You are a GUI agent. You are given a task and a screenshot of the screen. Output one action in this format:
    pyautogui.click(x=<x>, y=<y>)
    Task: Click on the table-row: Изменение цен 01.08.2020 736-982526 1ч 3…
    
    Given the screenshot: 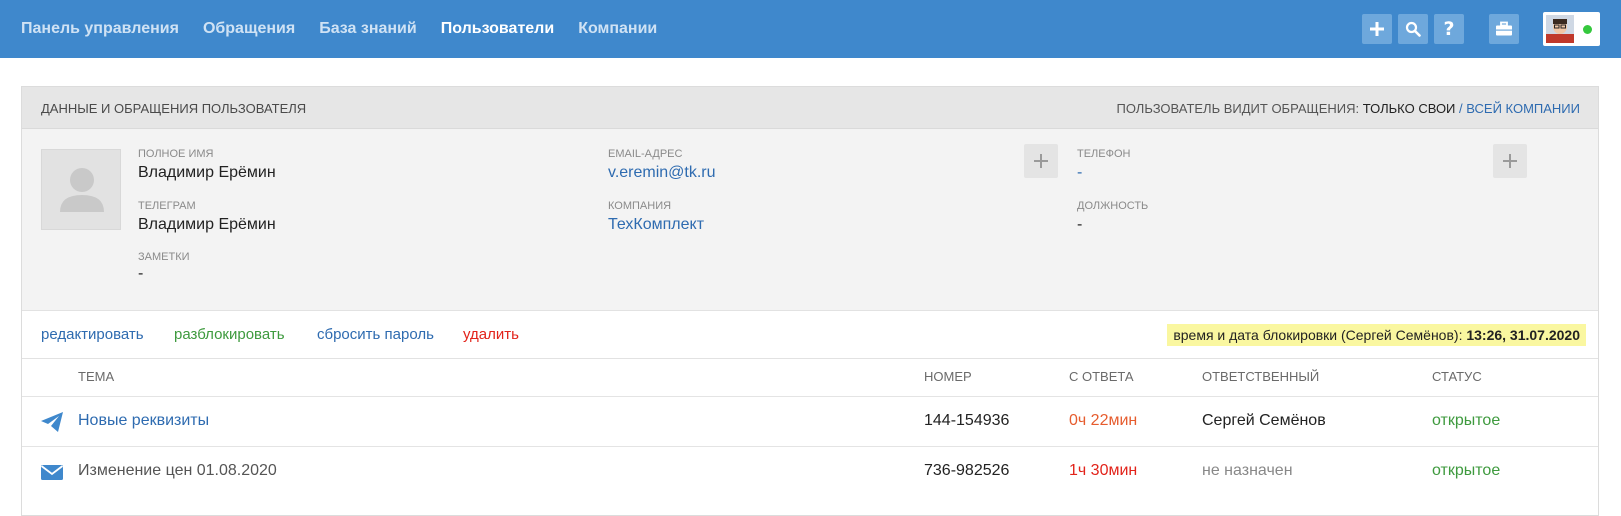 What is the action you would take?
    pyautogui.click(x=810, y=472)
    